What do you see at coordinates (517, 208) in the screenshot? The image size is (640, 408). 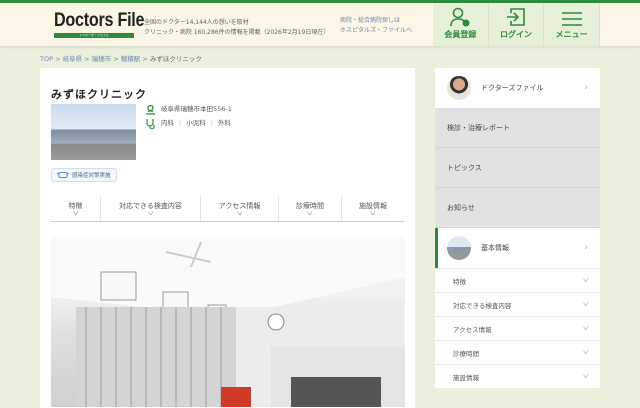 I see `sidebar-item-news: お知らせ` at bounding box center [517, 208].